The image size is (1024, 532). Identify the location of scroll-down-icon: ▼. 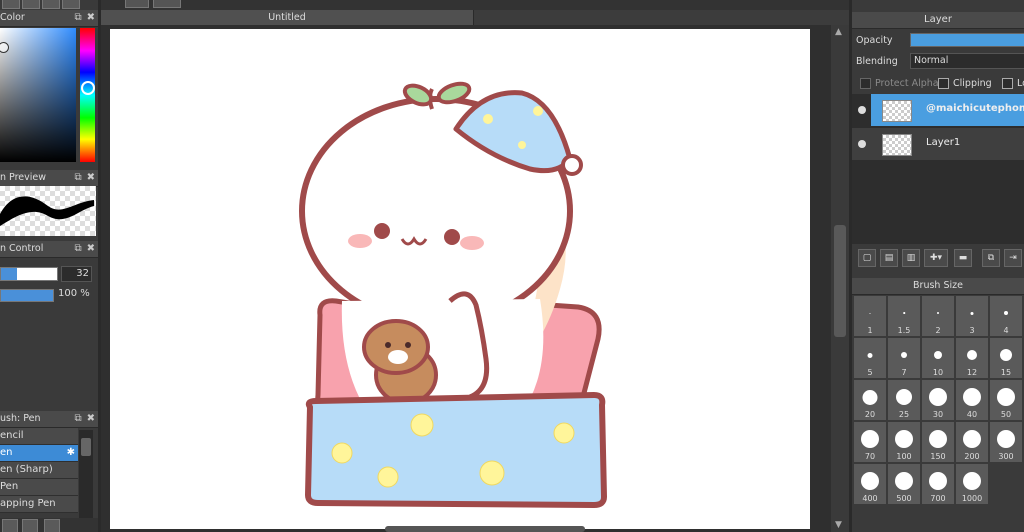
(838, 525).